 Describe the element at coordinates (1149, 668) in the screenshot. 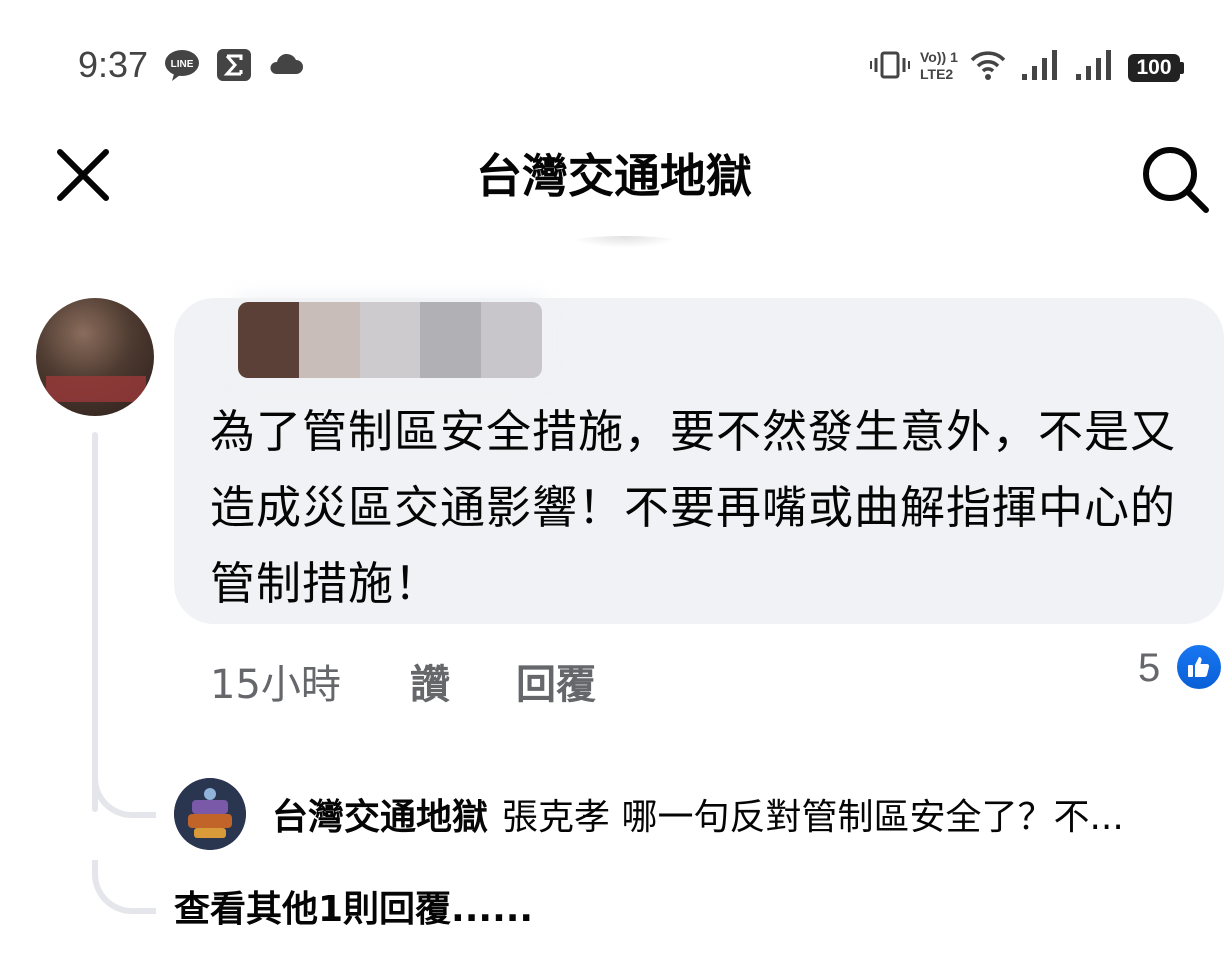

I see `reaction-count: 5` at that location.